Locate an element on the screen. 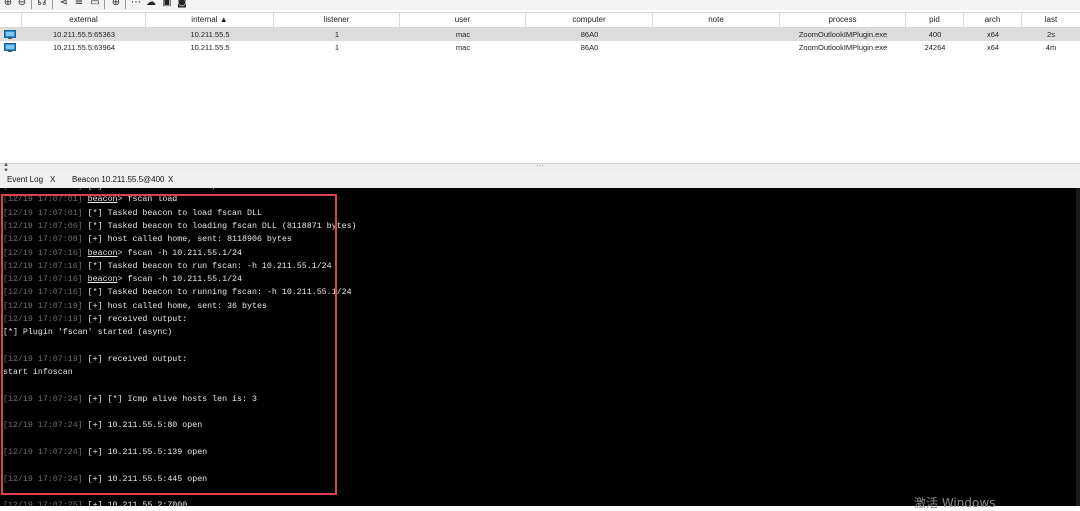  headphones-icon: ☊ is located at coordinates (42, 4).